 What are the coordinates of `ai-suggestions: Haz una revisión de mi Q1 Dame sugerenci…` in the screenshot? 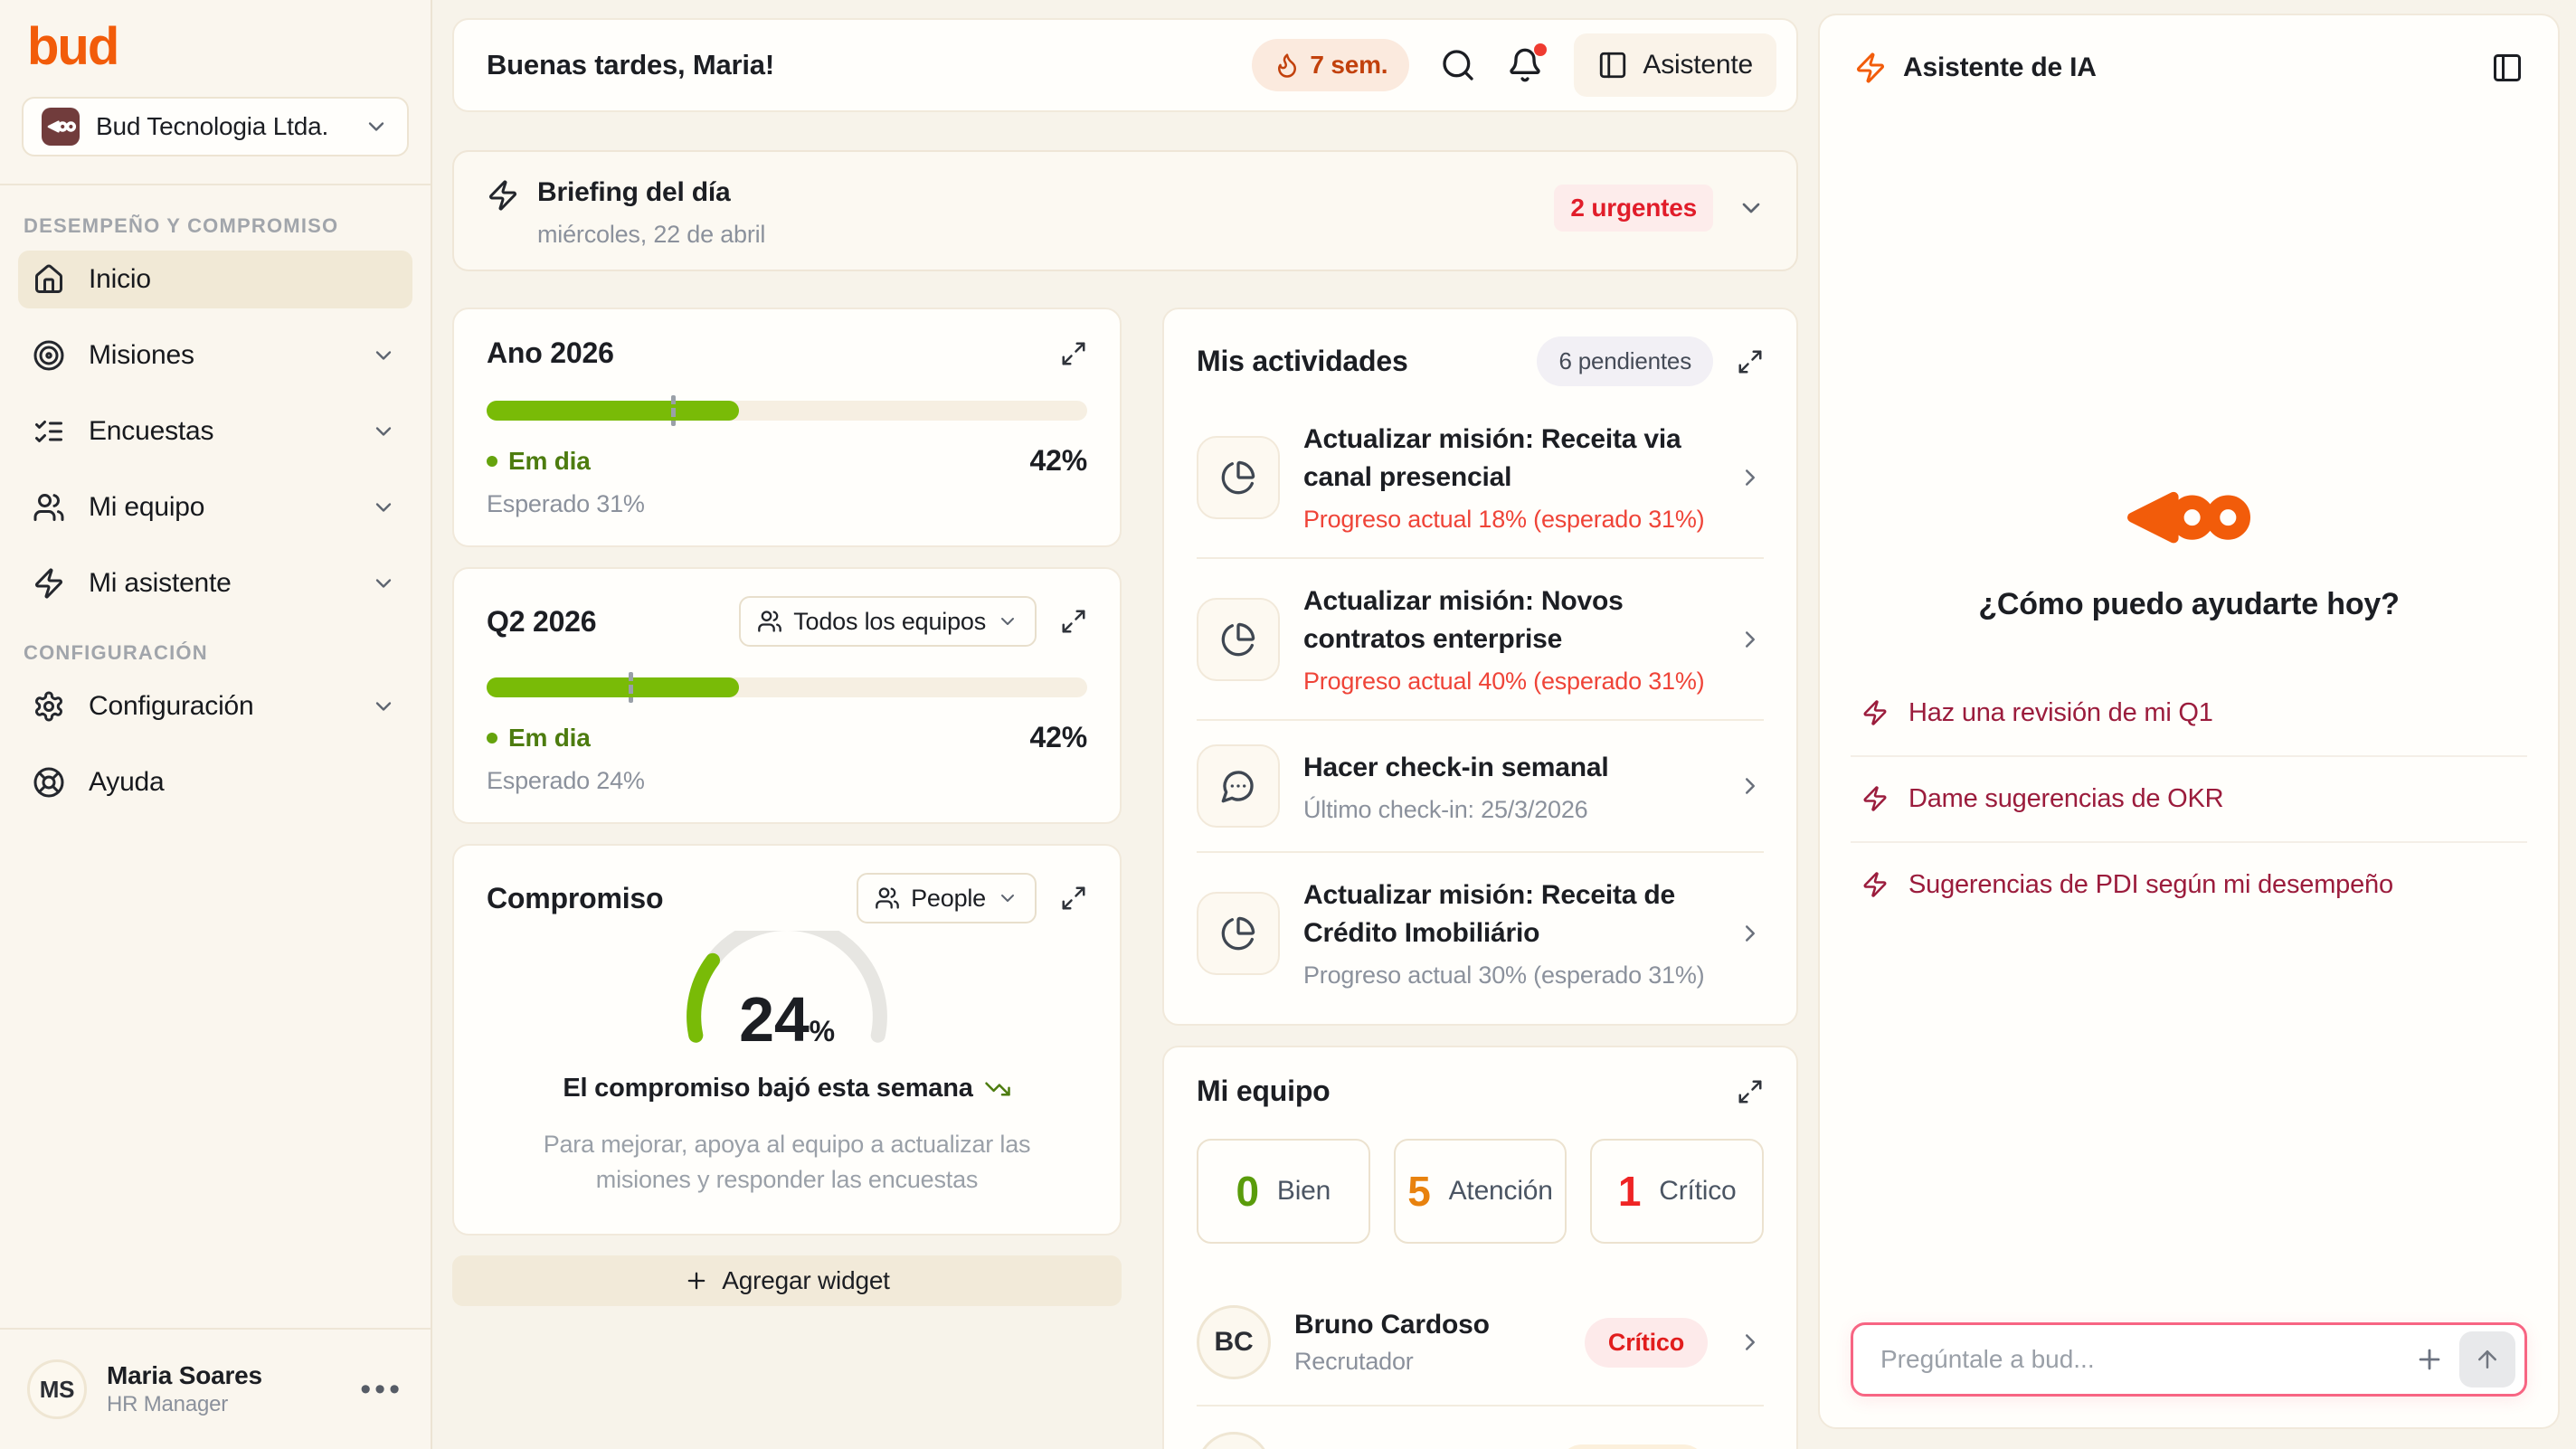 It's located at (2189, 799).